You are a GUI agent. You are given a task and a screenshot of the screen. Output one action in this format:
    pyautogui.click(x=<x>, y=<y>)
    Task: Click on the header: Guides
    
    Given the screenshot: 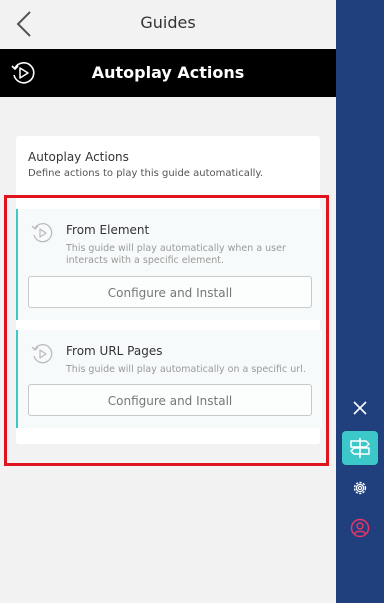 What is the action you would take?
    pyautogui.click(x=168, y=25)
    